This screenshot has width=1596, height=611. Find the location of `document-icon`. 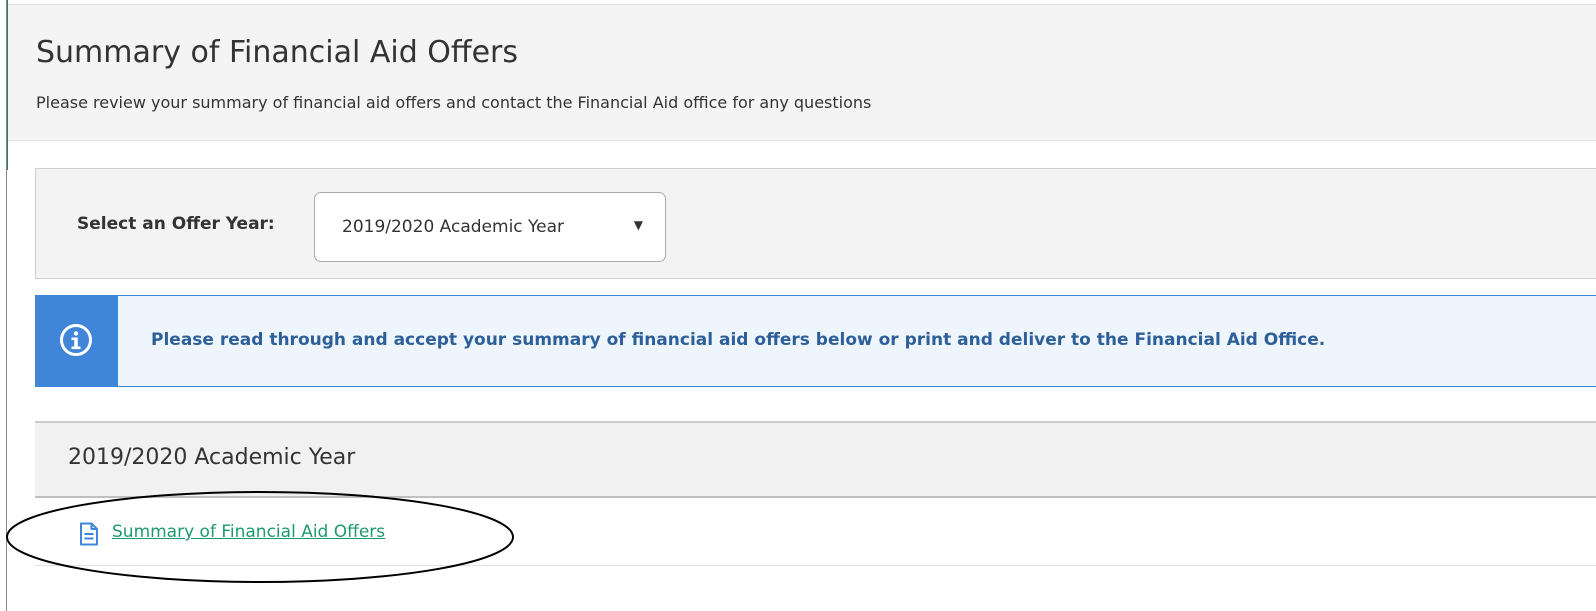

document-icon is located at coordinates (89, 534).